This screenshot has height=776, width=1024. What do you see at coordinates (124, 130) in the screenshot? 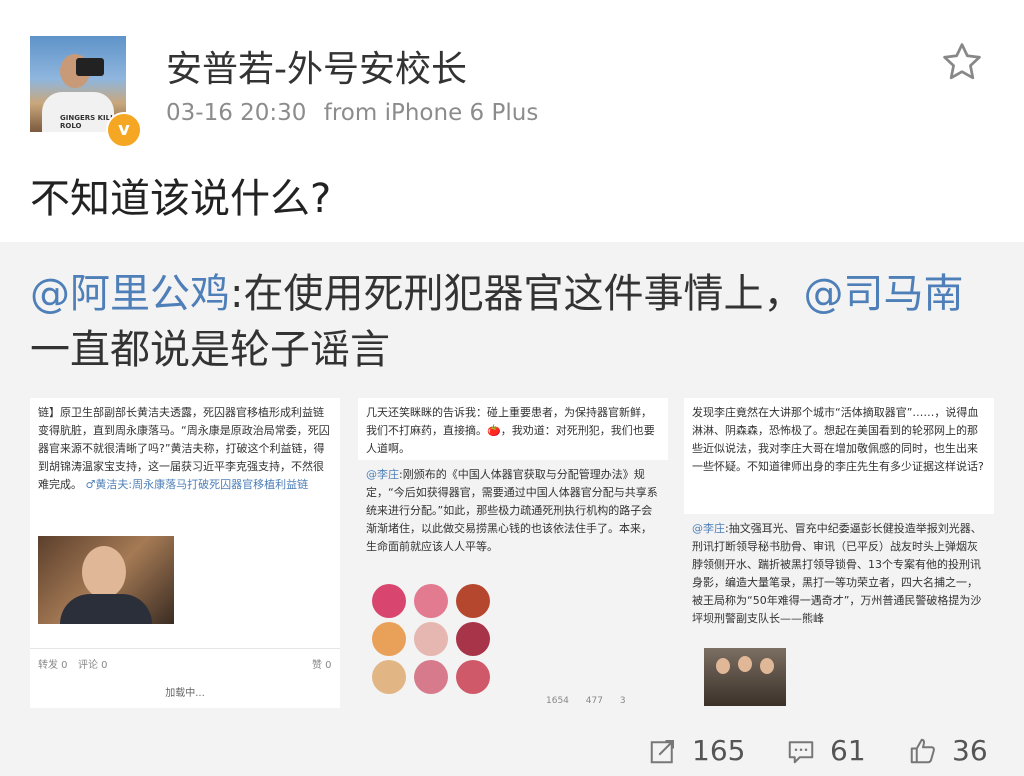
I see `verified-icon: v` at bounding box center [124, 130].